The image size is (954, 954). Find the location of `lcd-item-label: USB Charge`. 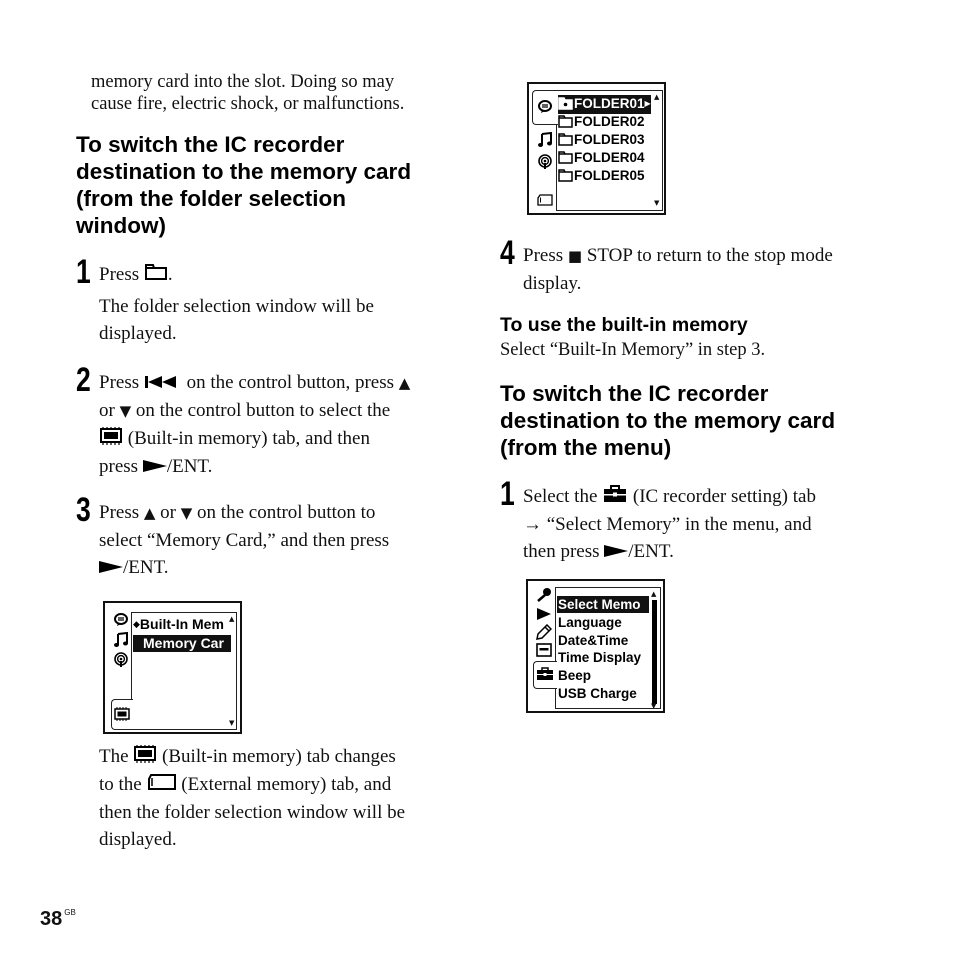

lcd-item-label: USB Charge is located at coordinates (597, 693).